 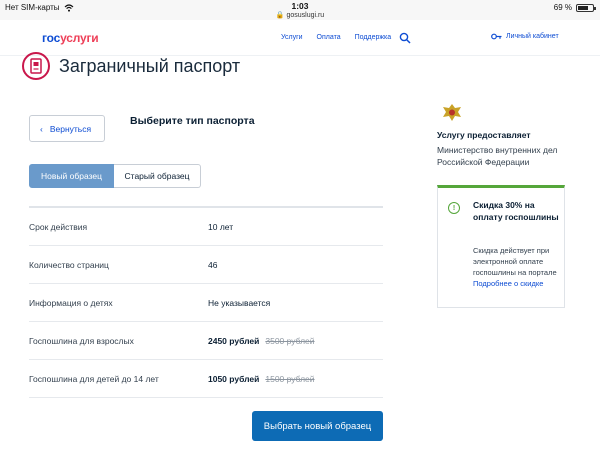 I want to click on status-right: 69 %, so click(x=574, y=7).